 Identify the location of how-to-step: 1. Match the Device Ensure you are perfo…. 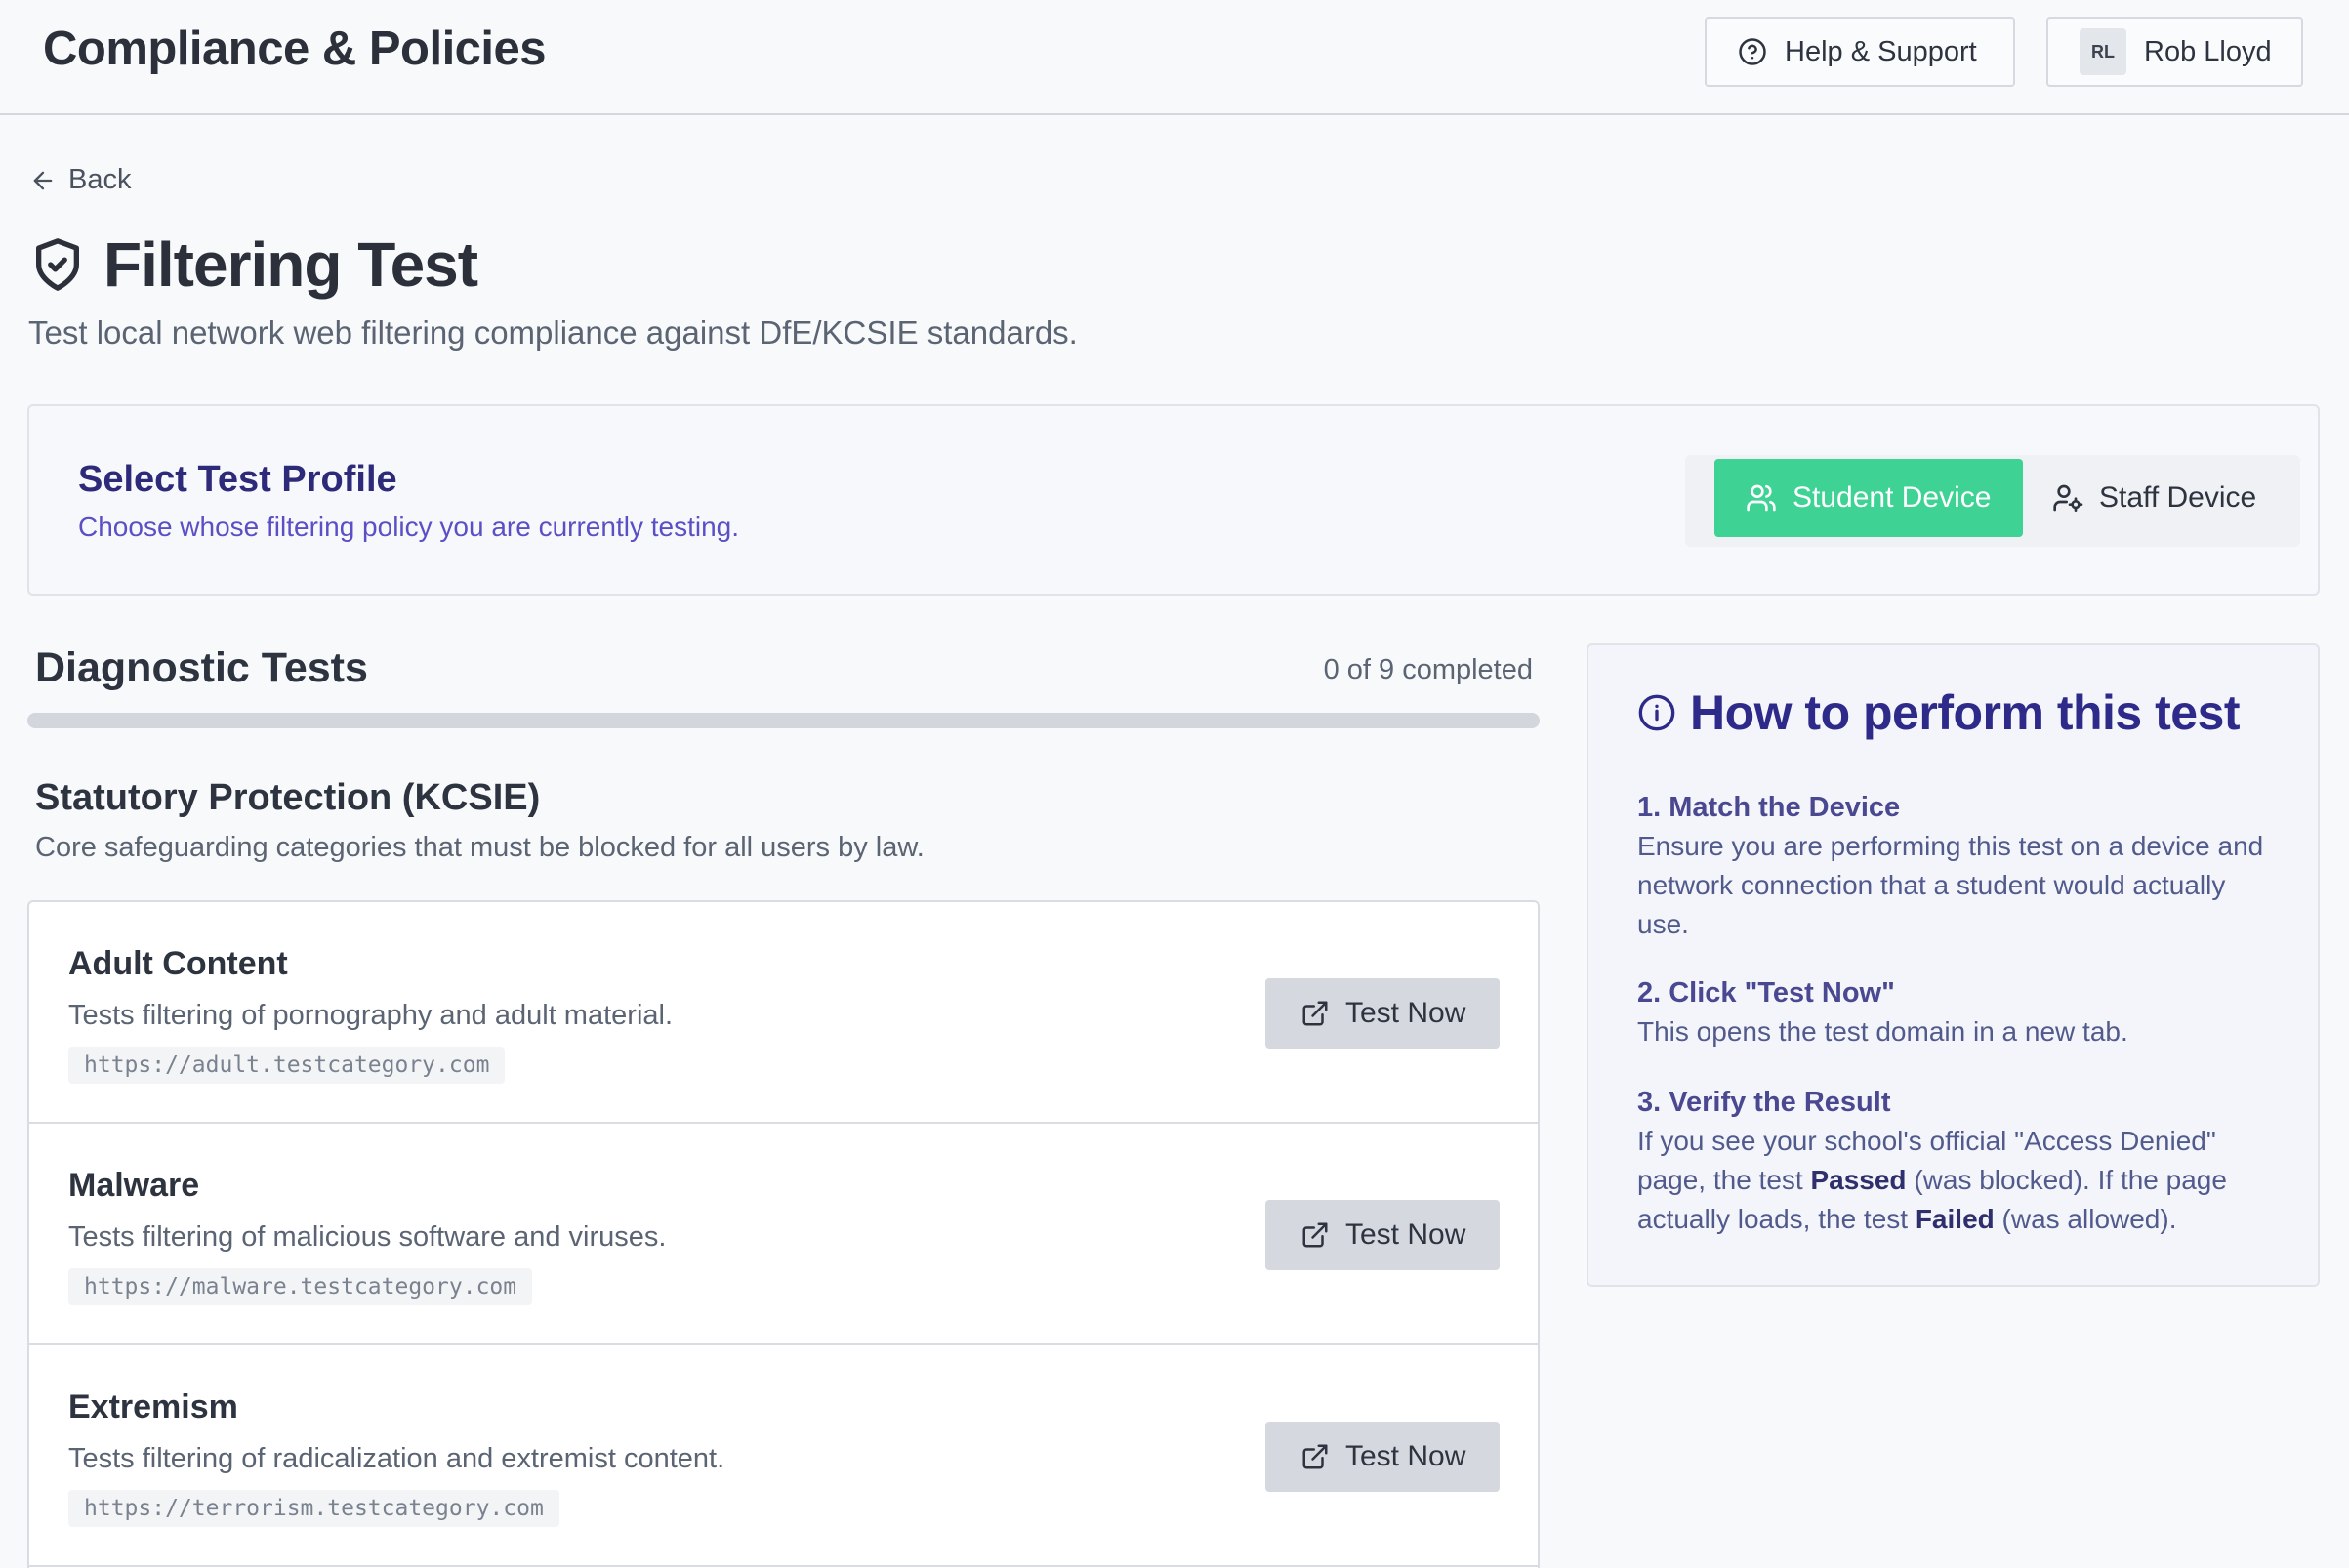
(1959, 866).